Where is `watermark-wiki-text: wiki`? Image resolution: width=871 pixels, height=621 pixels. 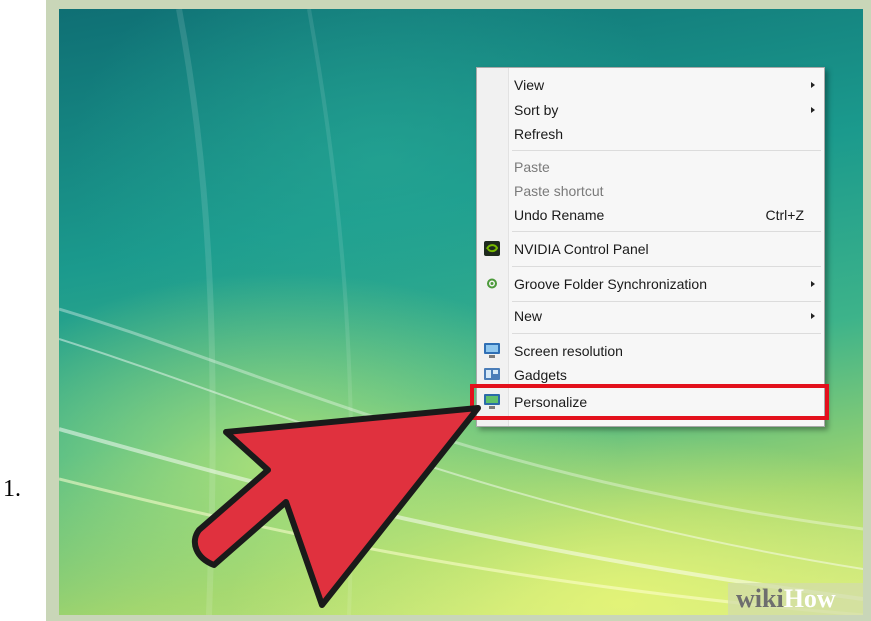
watermark-wiki-text: wiki is located at coordinates (760, 598).